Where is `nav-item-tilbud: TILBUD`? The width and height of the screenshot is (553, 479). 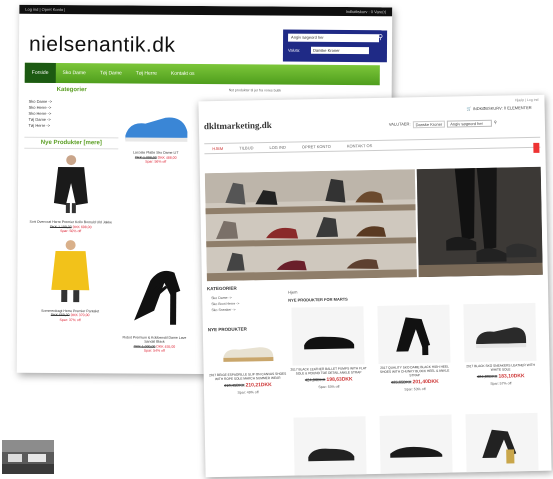
nav-item-tilbud: TILBUD is located at coordinates (246, 148).